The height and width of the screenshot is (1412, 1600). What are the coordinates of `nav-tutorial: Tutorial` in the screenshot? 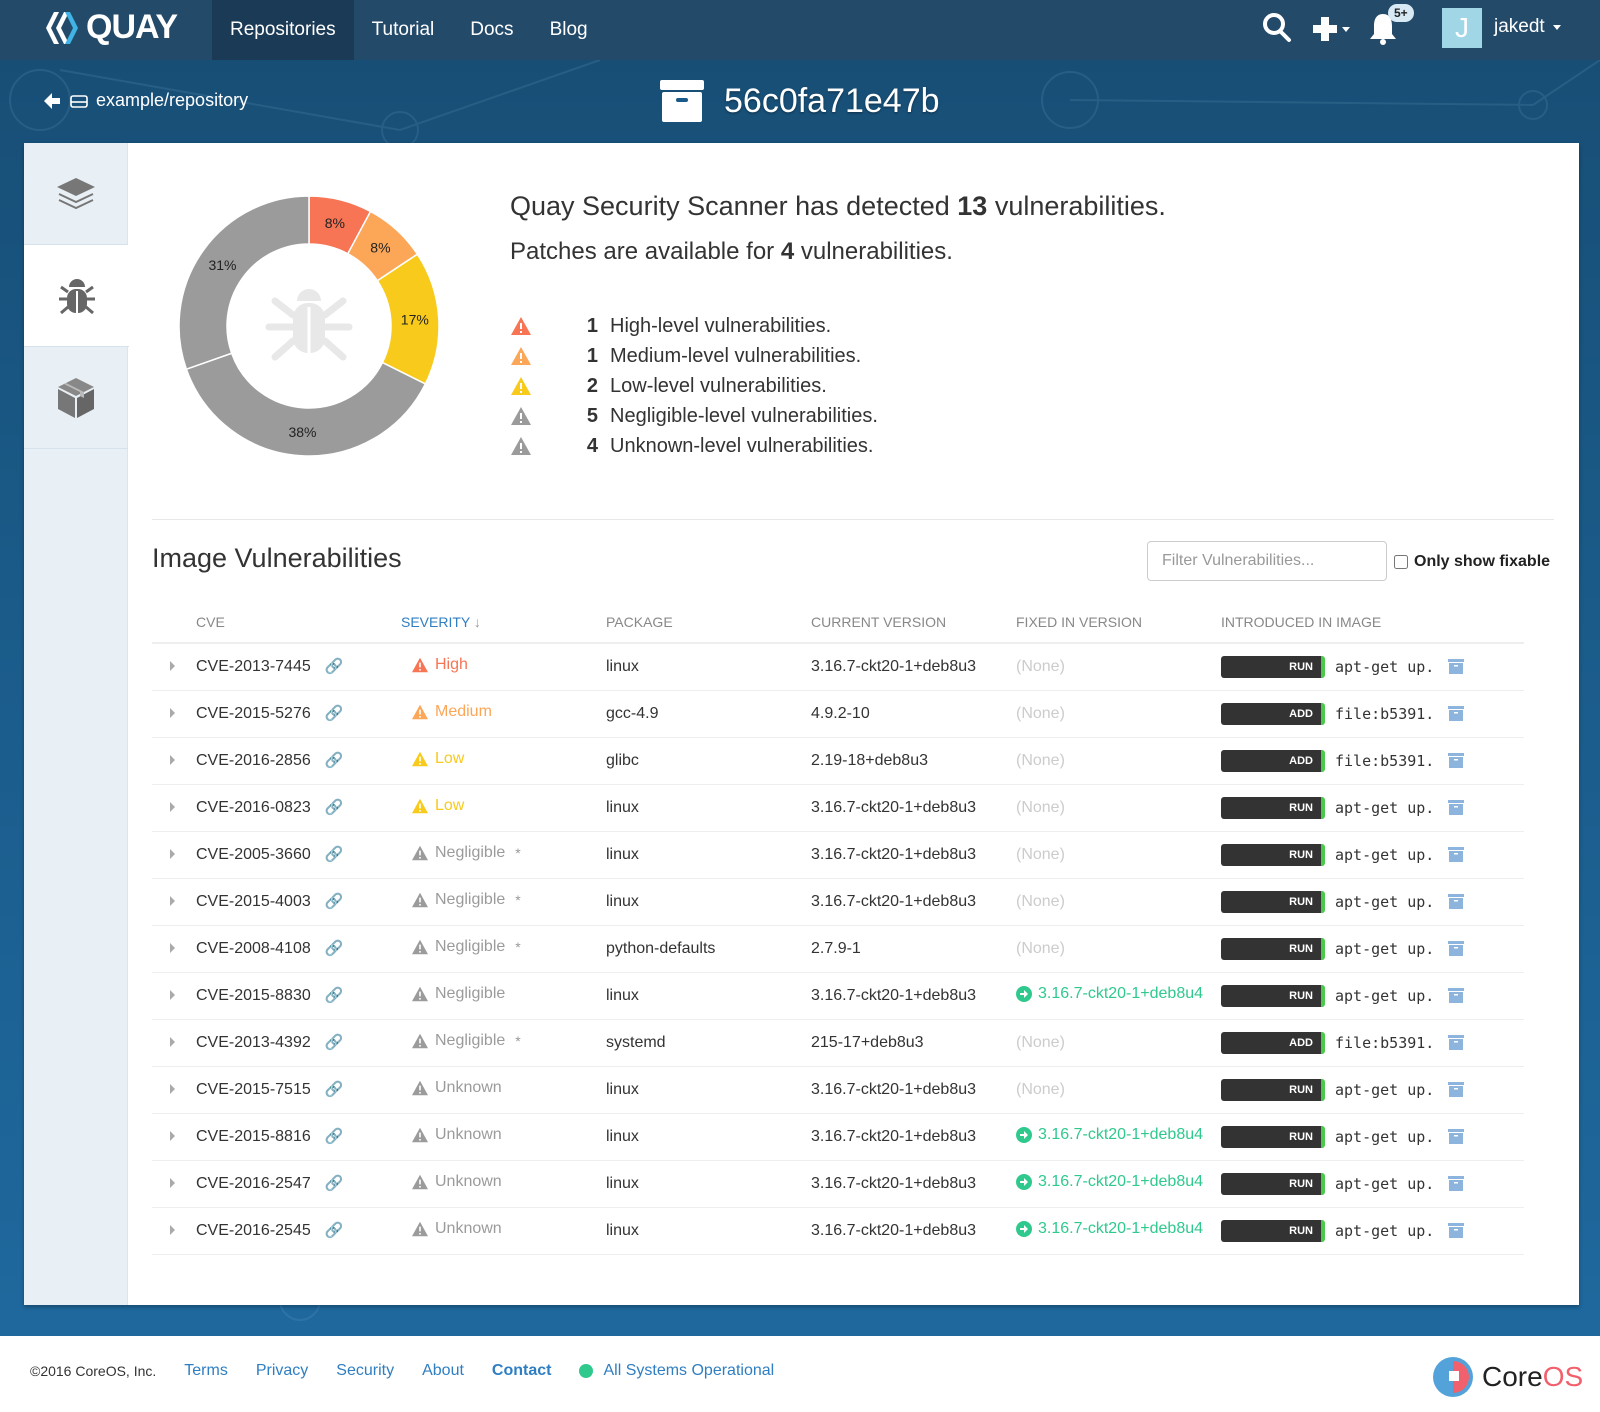 It's located at (403, 30).